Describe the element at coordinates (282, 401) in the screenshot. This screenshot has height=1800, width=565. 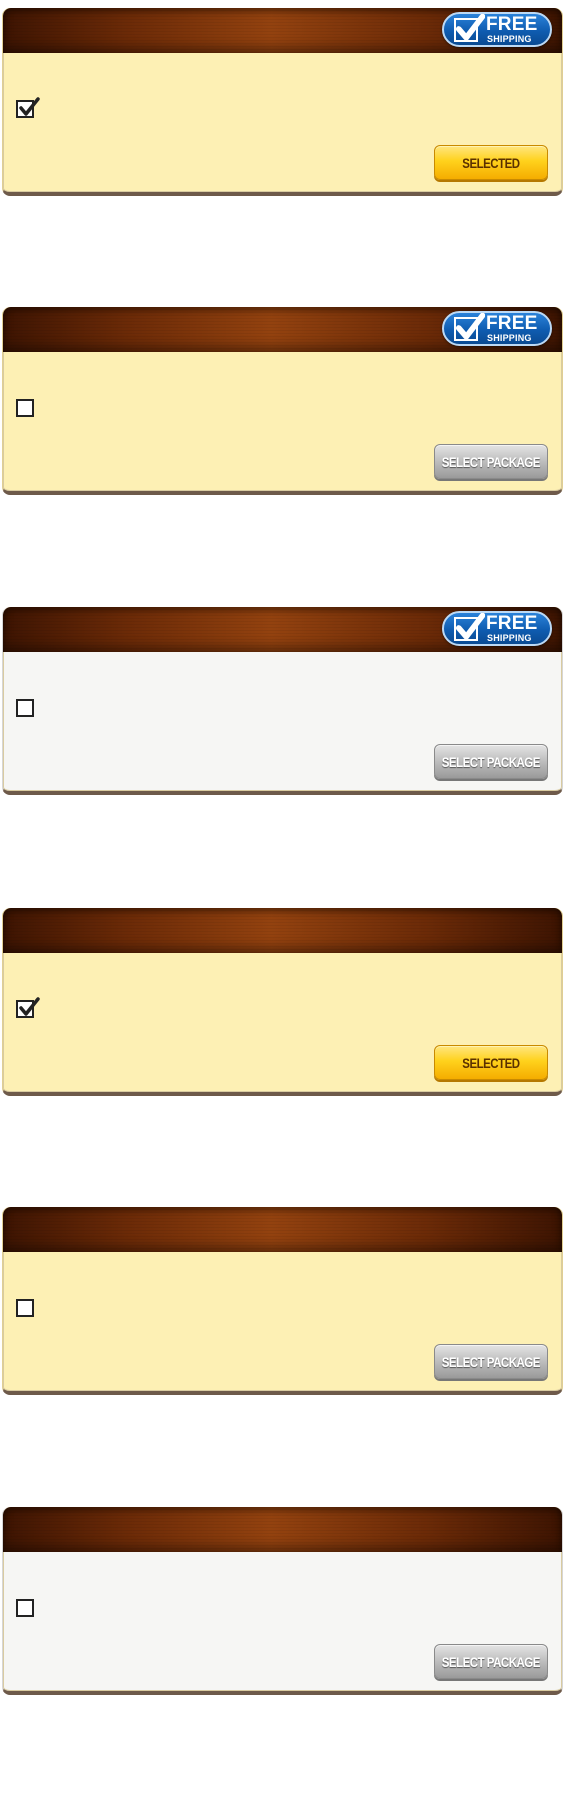
I see `package-card-2: FREE SHIPPING SELECT PACKAGE` at that location.